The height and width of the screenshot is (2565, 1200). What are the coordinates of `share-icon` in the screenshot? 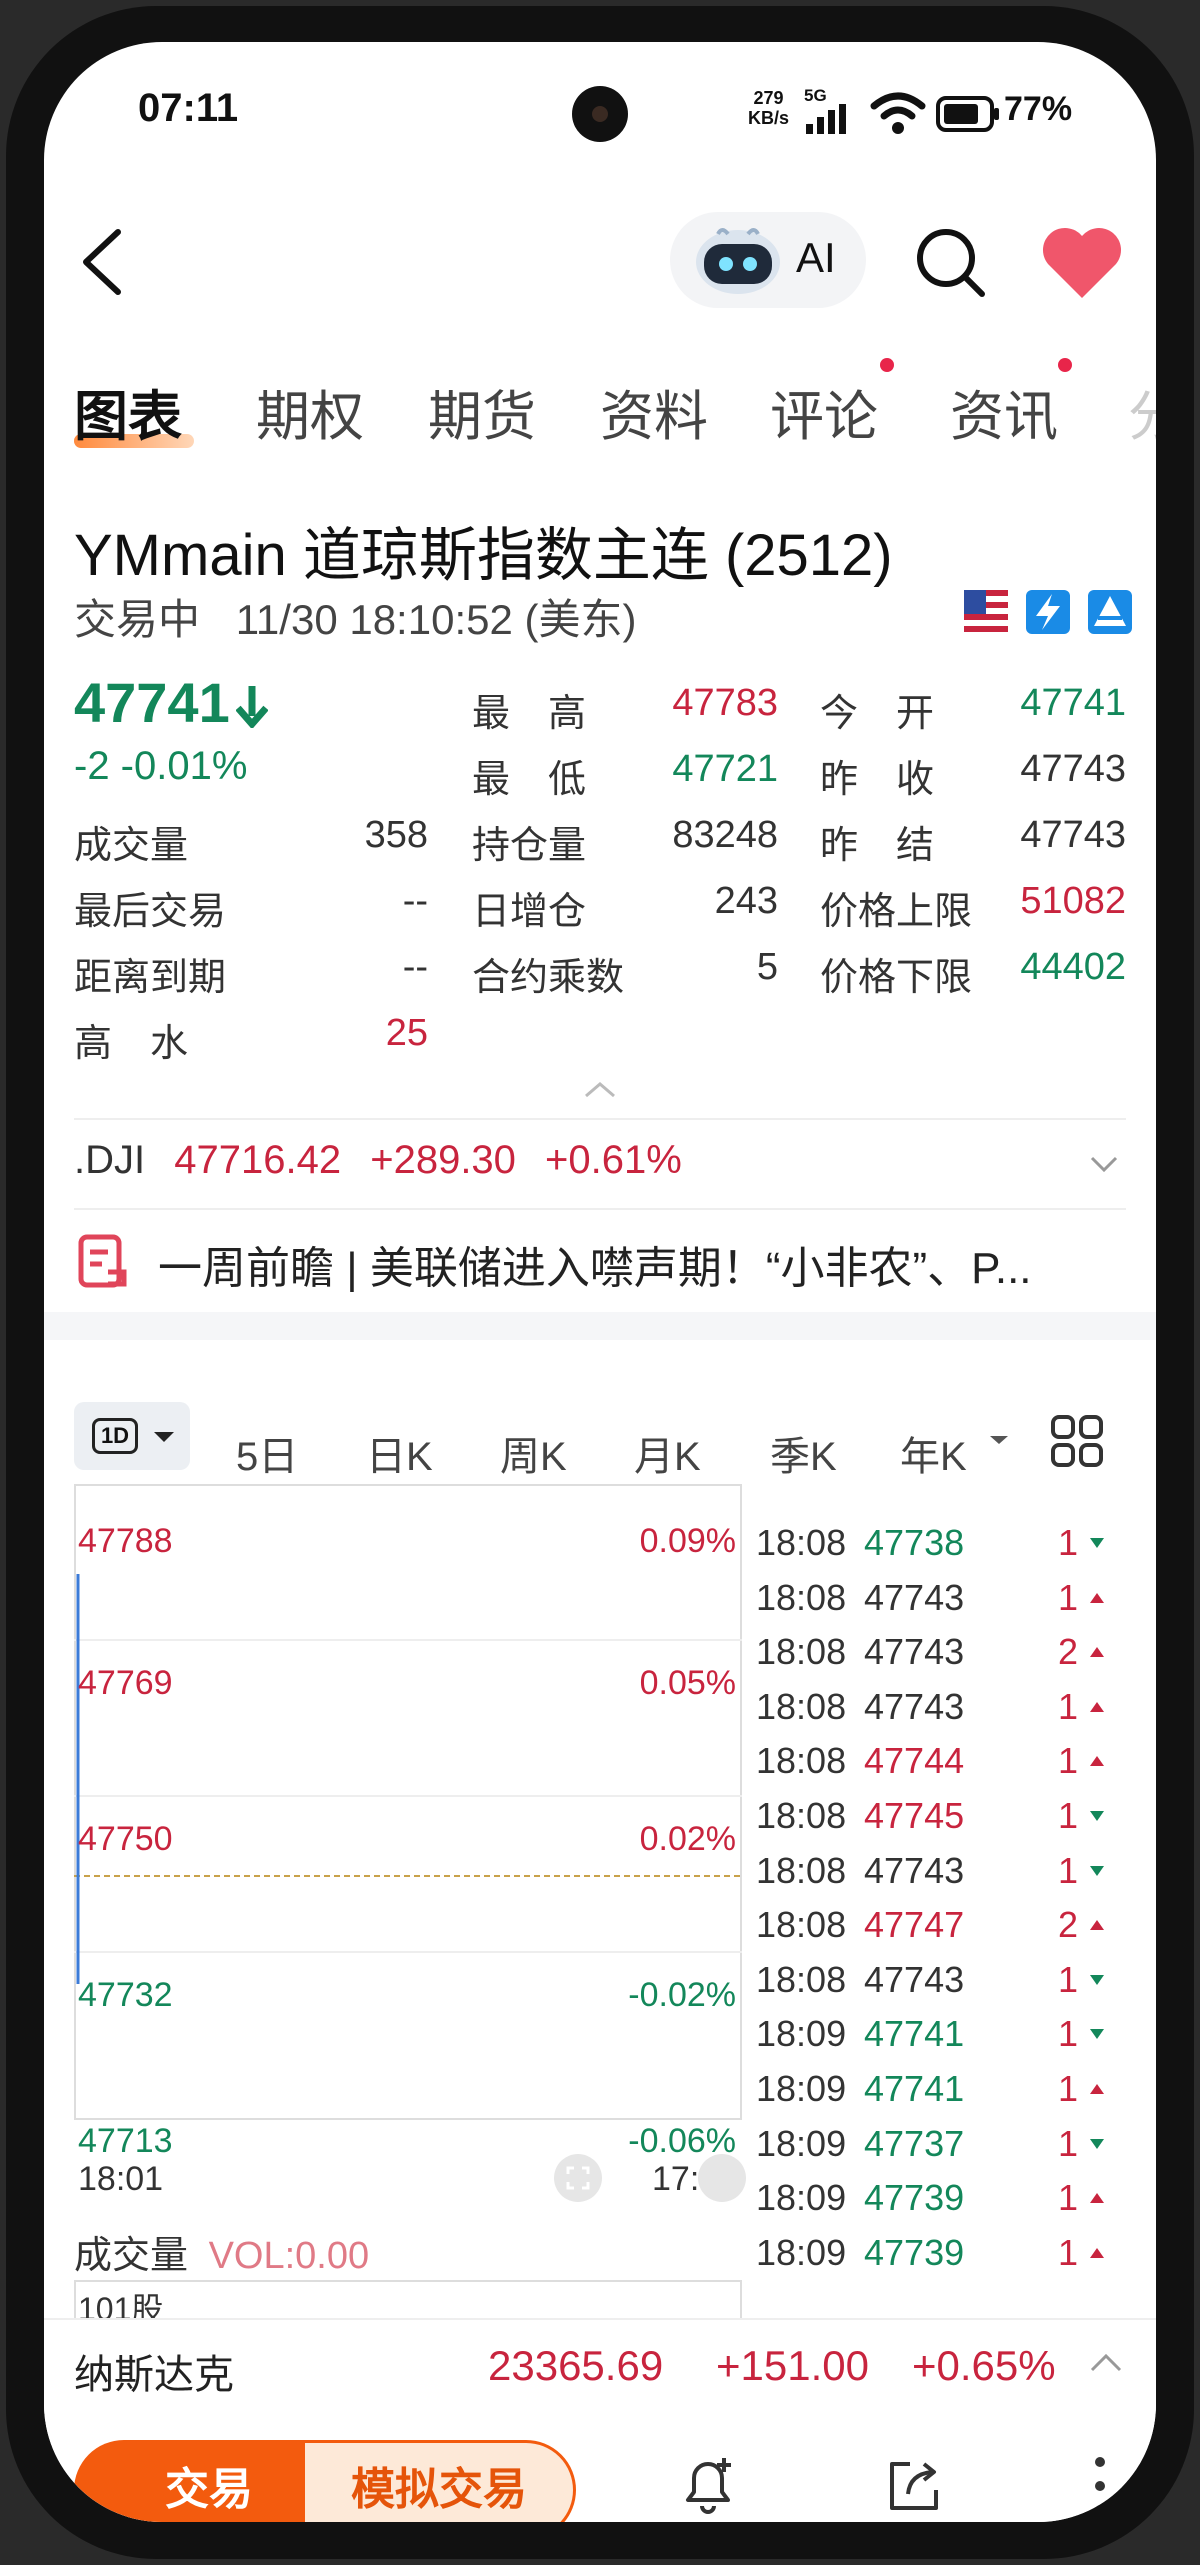 It's located at (914, 2486).